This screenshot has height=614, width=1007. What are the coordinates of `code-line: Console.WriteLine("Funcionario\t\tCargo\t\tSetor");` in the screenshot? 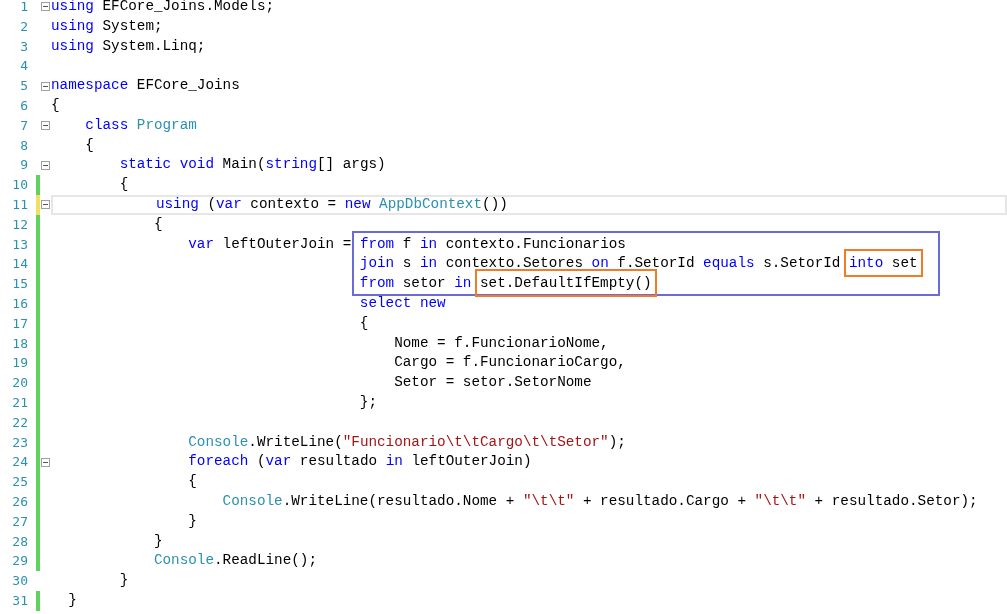 It's located at (407, 442).